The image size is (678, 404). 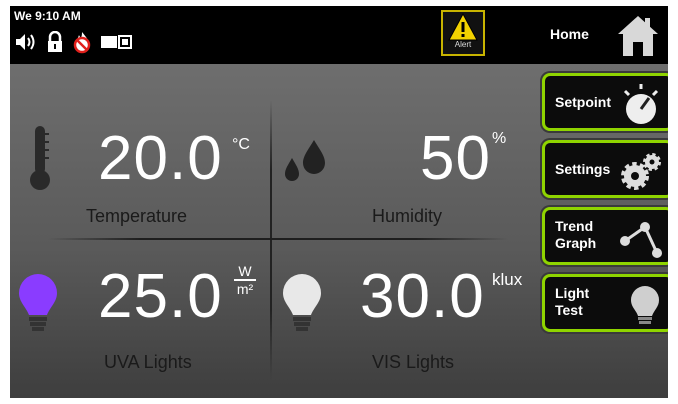 I want to click on light-test-label-line1: Light, so click(x=572, y=293).